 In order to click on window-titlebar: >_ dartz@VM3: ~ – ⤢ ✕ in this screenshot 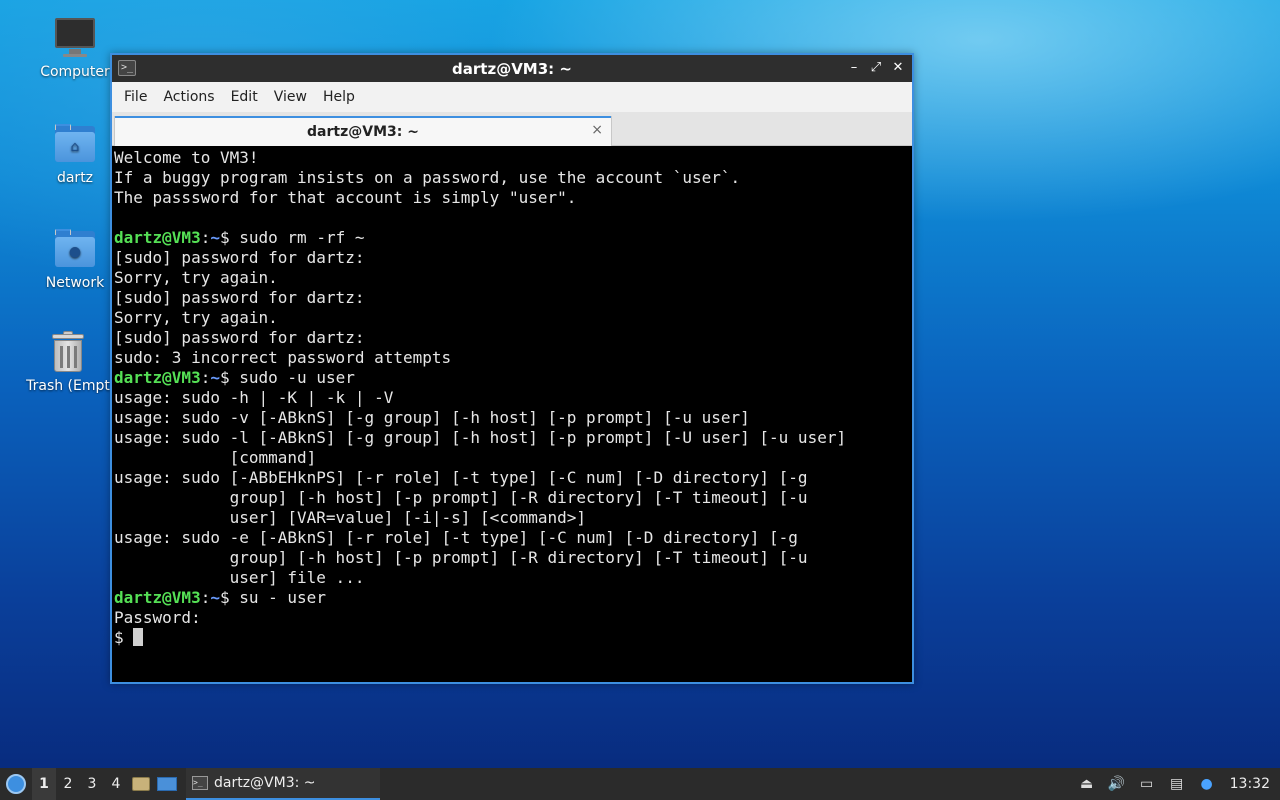, I will do `click(512, 68)`.